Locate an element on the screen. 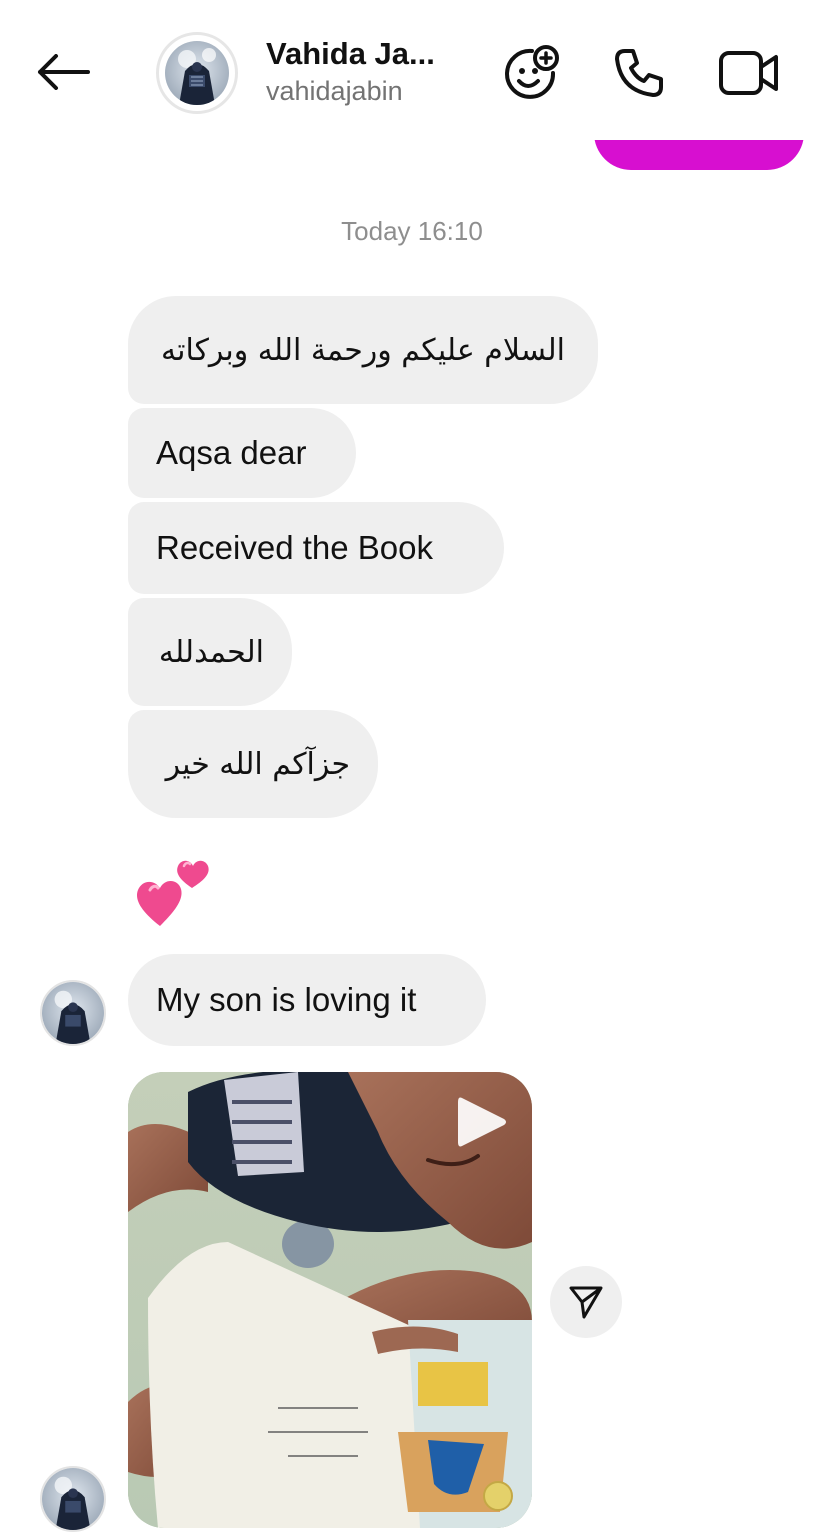 This screenshot has width=824, height=1536. sticker-add-icon is located at coordinates (532, 72).